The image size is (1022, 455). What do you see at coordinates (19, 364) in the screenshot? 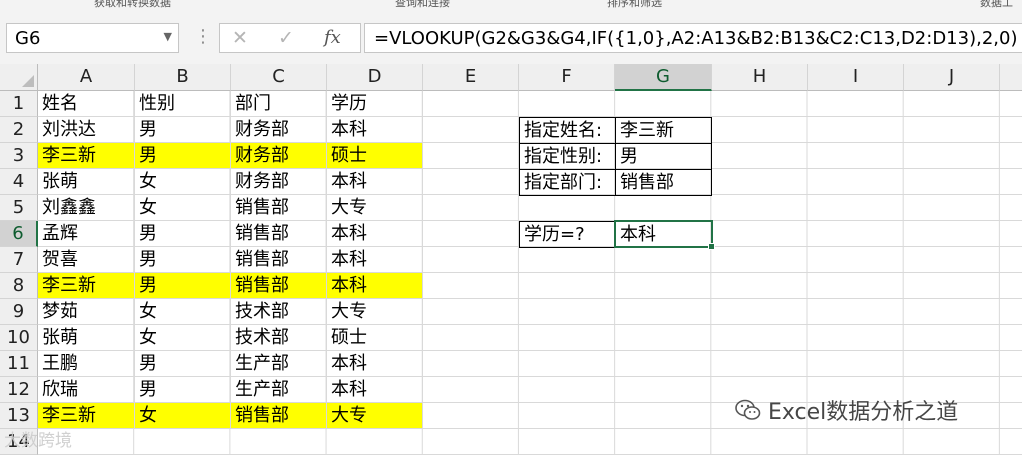
I see `row-header-11: 11` at bounding box center [19, 364].